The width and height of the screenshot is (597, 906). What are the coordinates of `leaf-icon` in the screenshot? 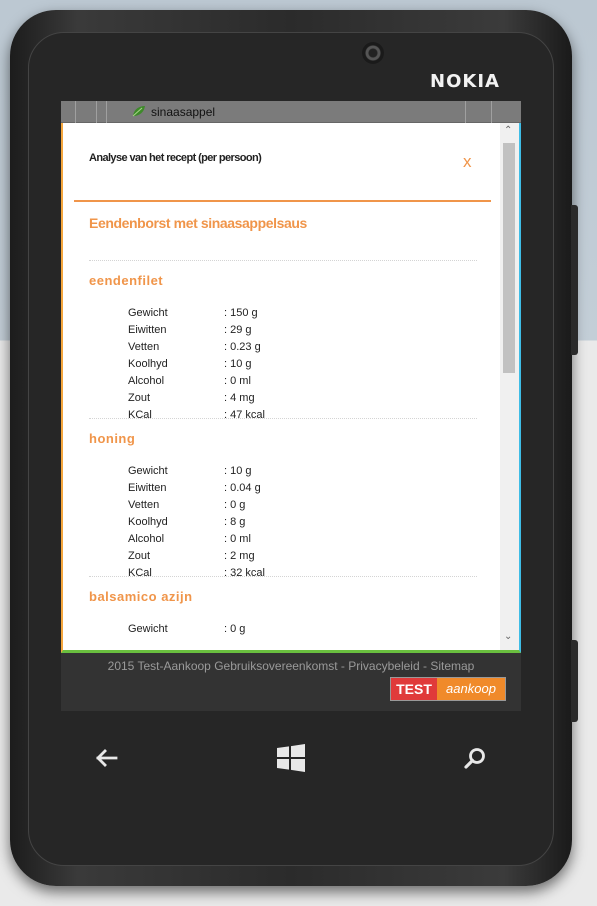 It's located at (138, 111).